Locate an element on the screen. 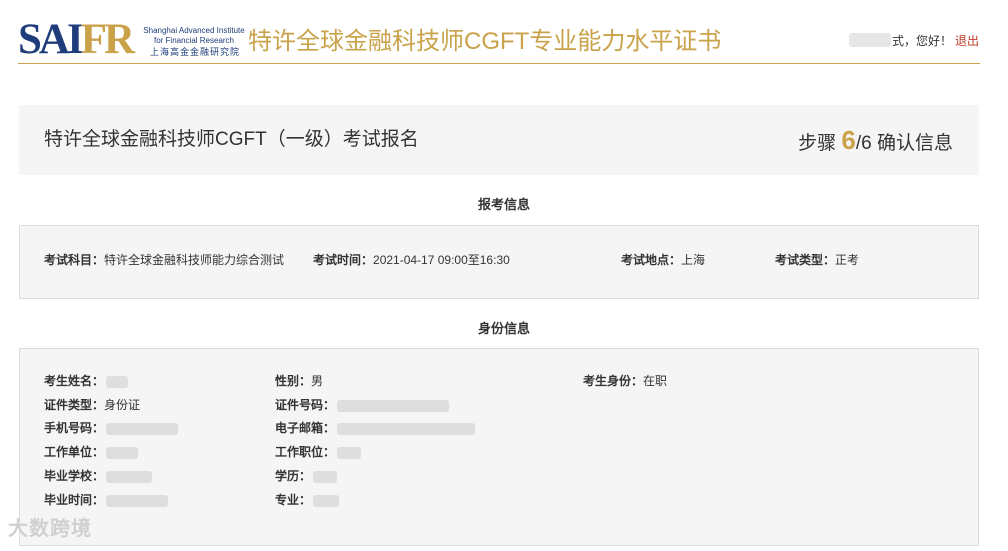  email-label: 电子邮箱： is located at coordinates (305, 428).